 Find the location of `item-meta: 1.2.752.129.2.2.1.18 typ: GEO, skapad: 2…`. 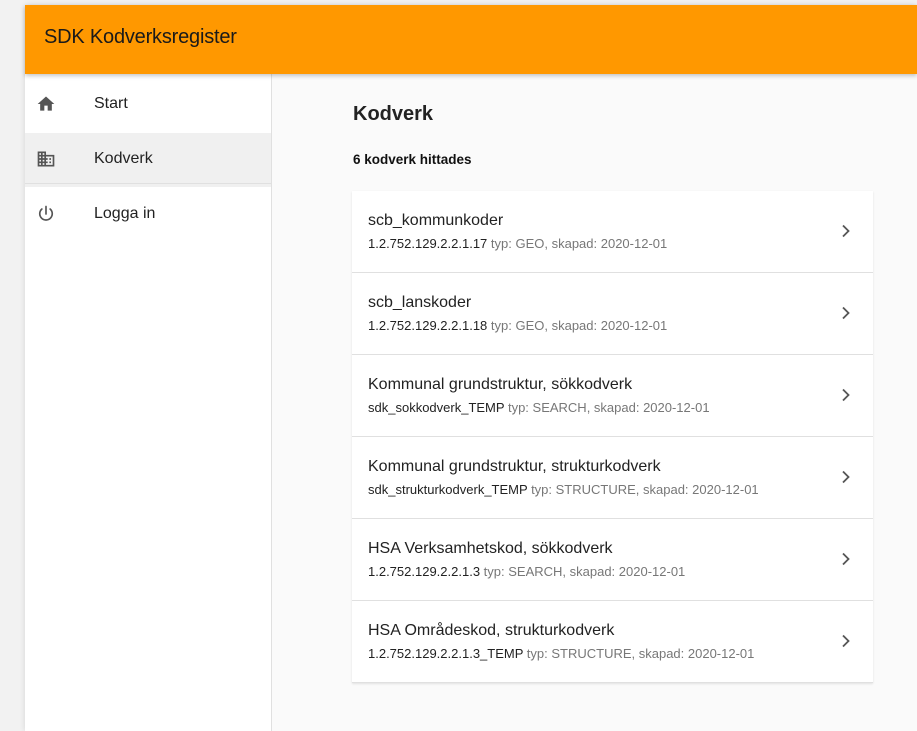

item-meta: 1.2.752.129.2.2.1.18 typ: GEO, skapad: 2… is located at coordinates (517, 325).